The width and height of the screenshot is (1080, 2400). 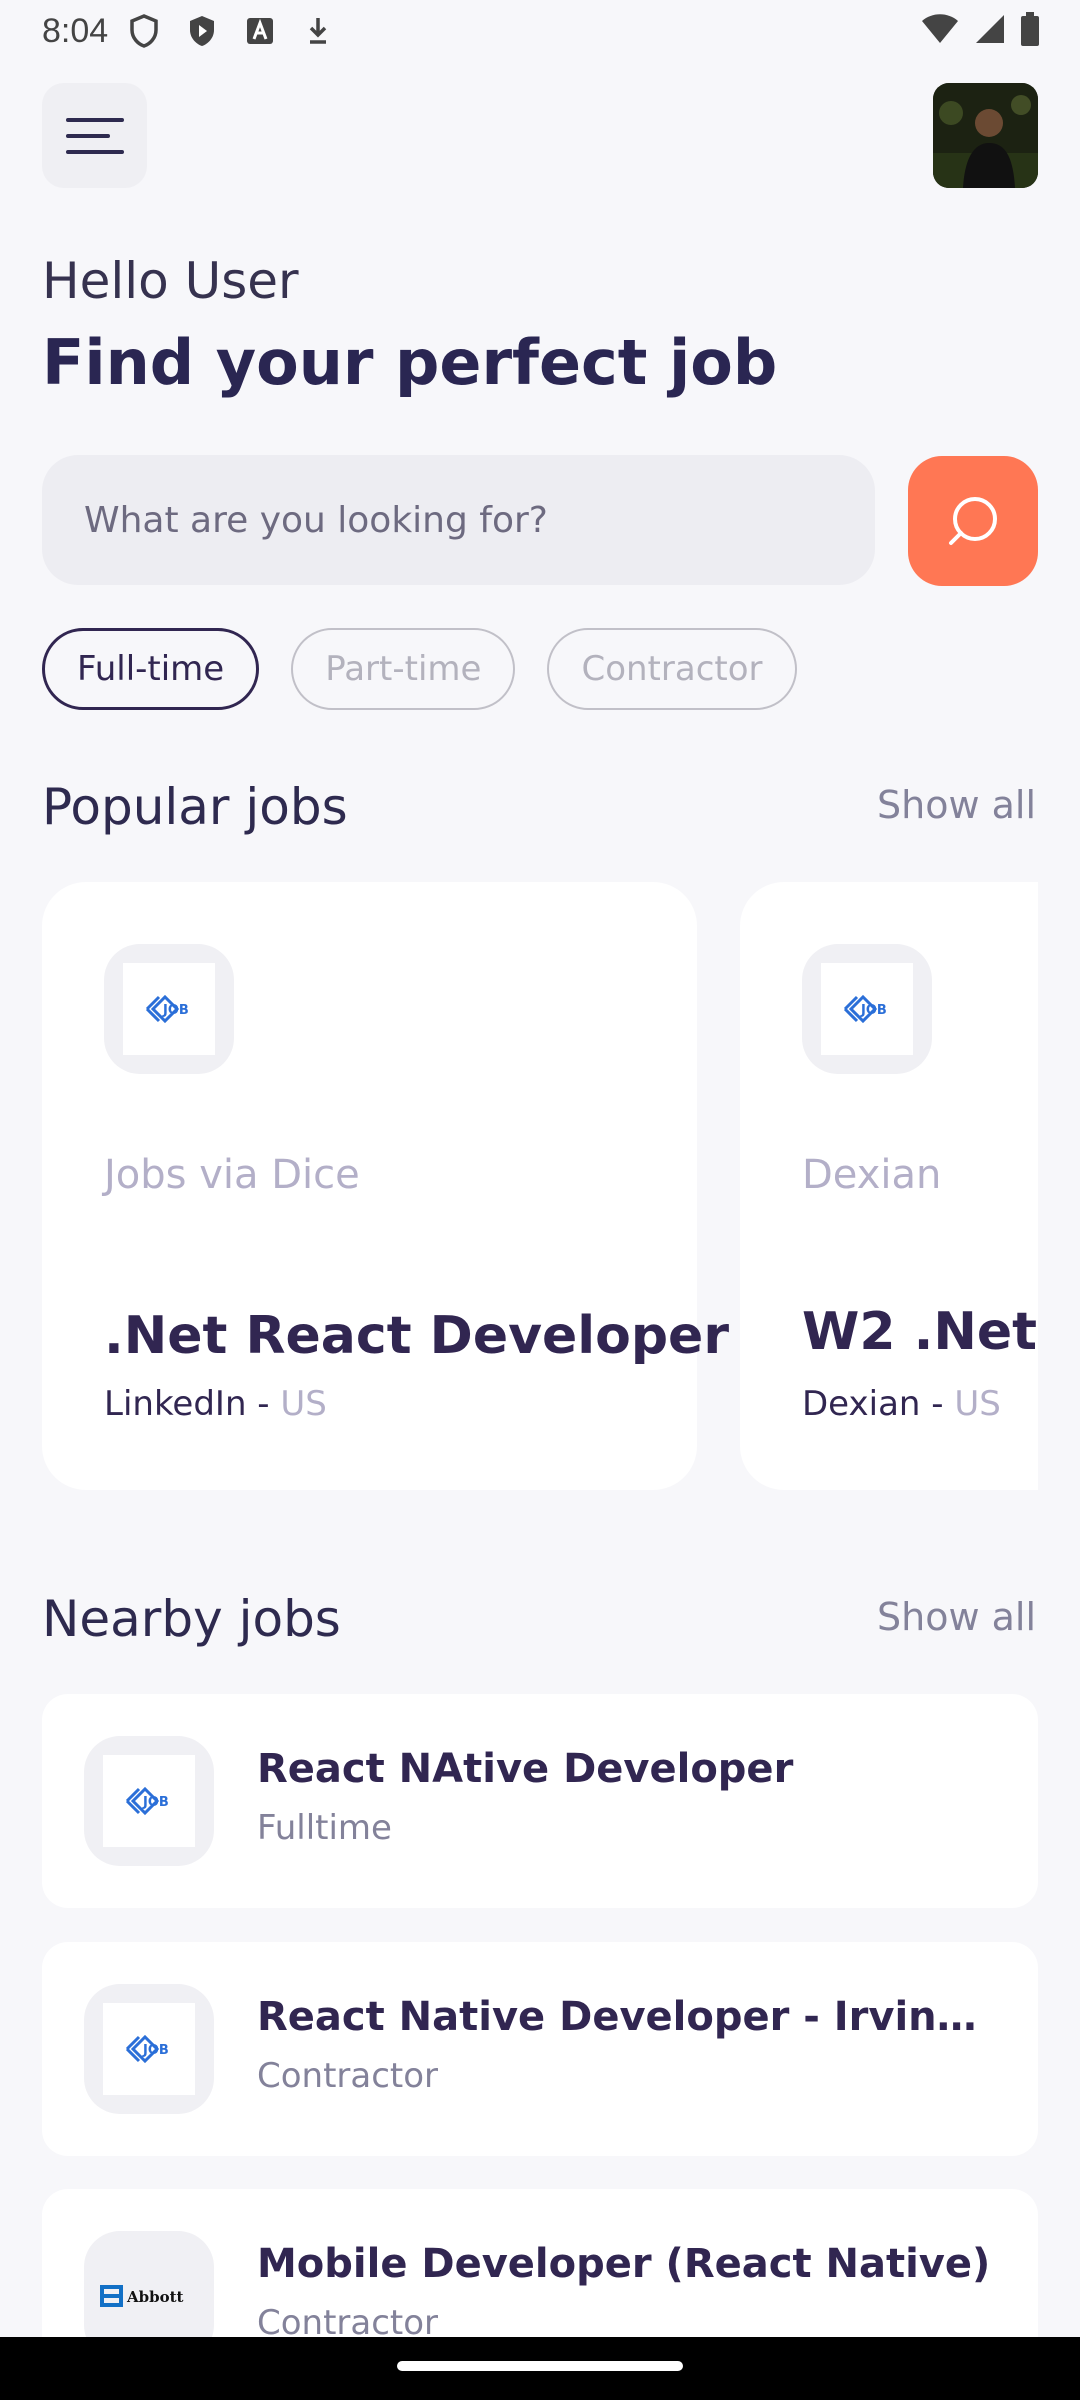 I want to click on job-title: React NAtive Developer, so click(x=525, y=1769).